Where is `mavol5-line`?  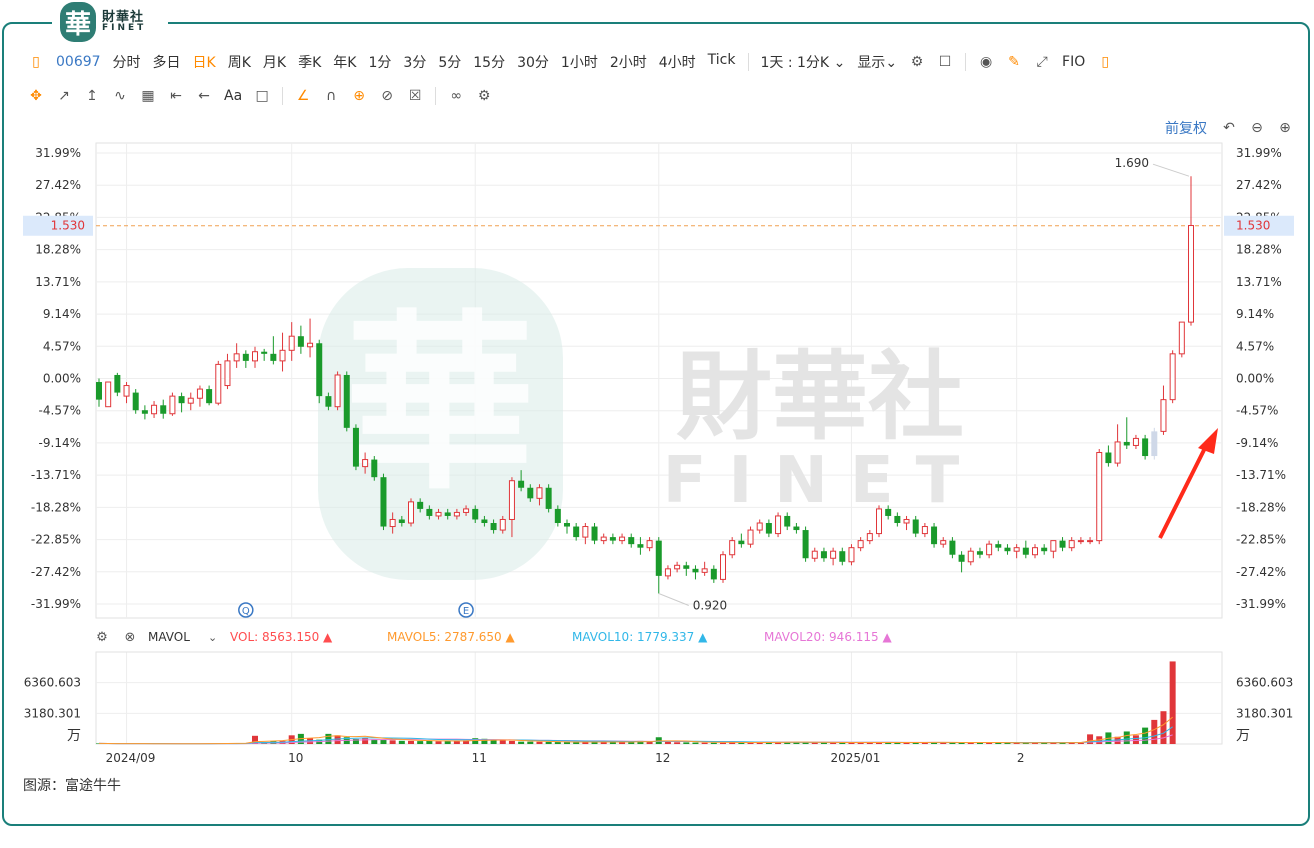 mavol5-line is located at coordinates (635, 730).